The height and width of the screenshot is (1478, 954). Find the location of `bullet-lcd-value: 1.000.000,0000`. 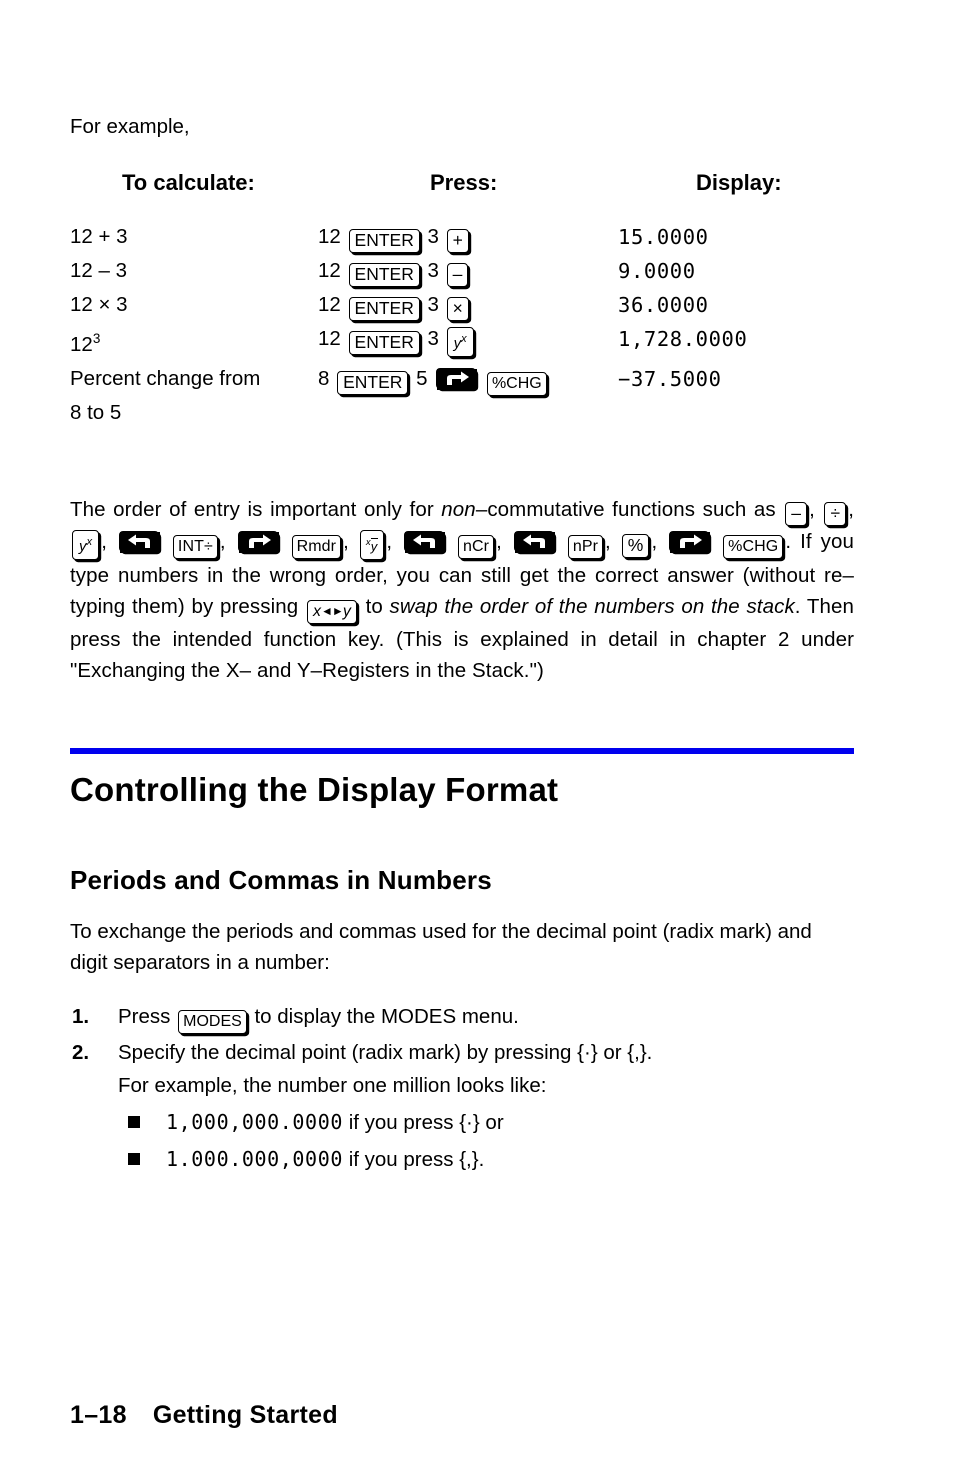

bullet-lcd-value: 1.000.000,0000 is located at coordinates (254, 1158).